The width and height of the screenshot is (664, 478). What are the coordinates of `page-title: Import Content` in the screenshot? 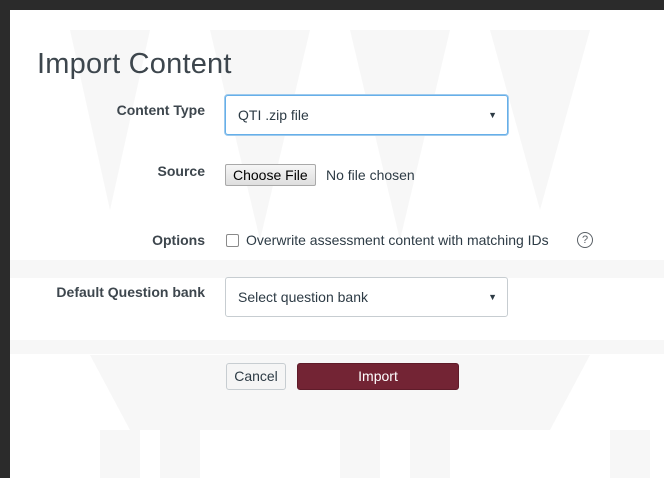 It's located at (134, 64).